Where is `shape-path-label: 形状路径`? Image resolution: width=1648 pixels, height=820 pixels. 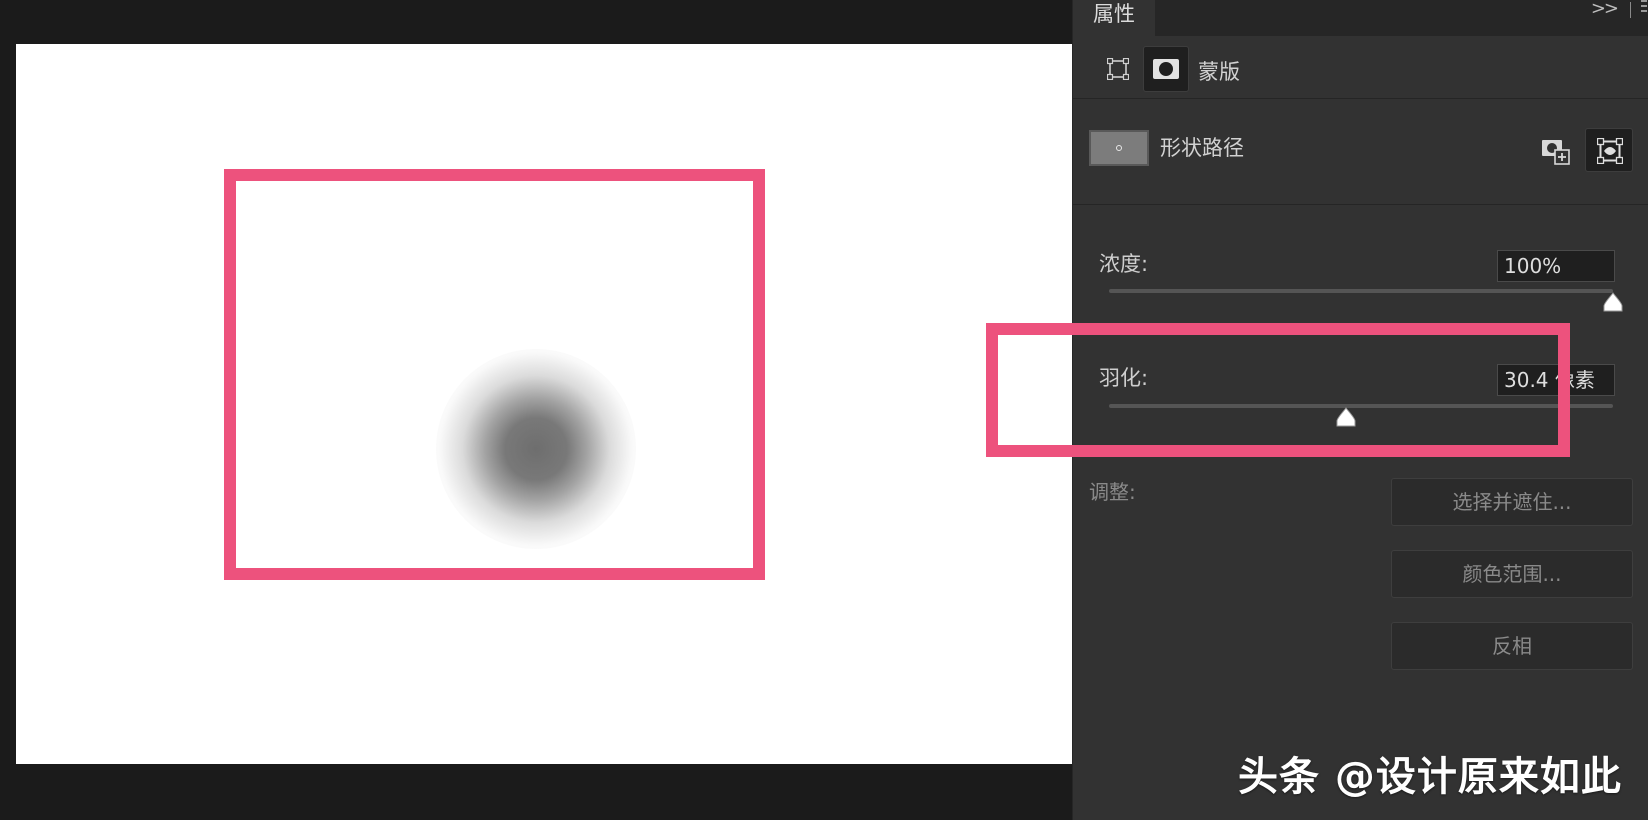 shape-path-label: 形状路径 is located at coordinates (1202, 148).